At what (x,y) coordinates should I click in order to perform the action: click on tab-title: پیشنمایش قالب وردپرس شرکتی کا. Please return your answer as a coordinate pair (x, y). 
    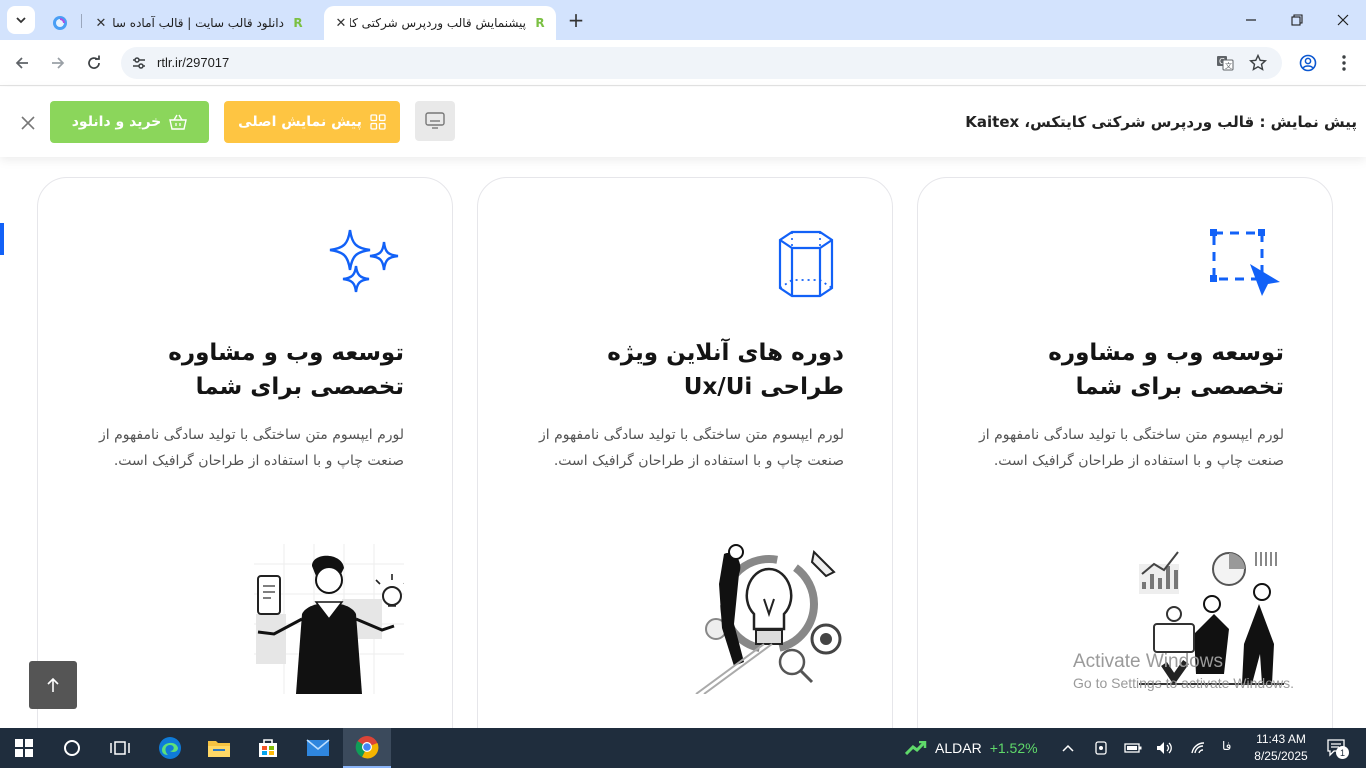
    Looking at the image, I should click on (438, 23).